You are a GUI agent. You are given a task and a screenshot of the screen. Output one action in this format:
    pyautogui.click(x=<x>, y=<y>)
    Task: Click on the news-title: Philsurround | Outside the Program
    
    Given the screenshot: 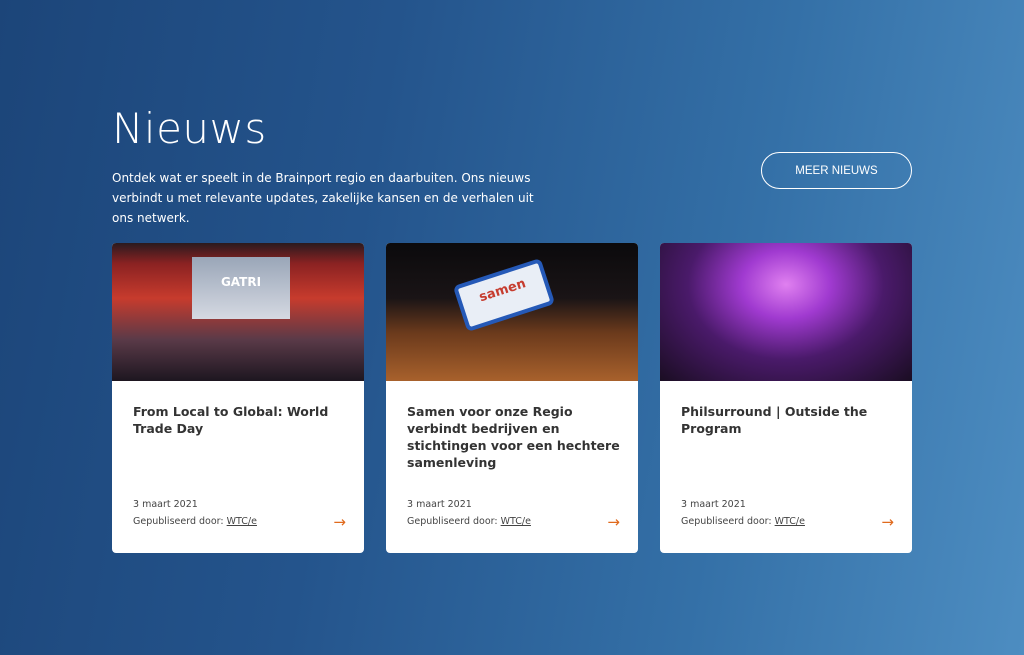 What is the action you would take?
    pyautogui.click(x=788, y=420)
    